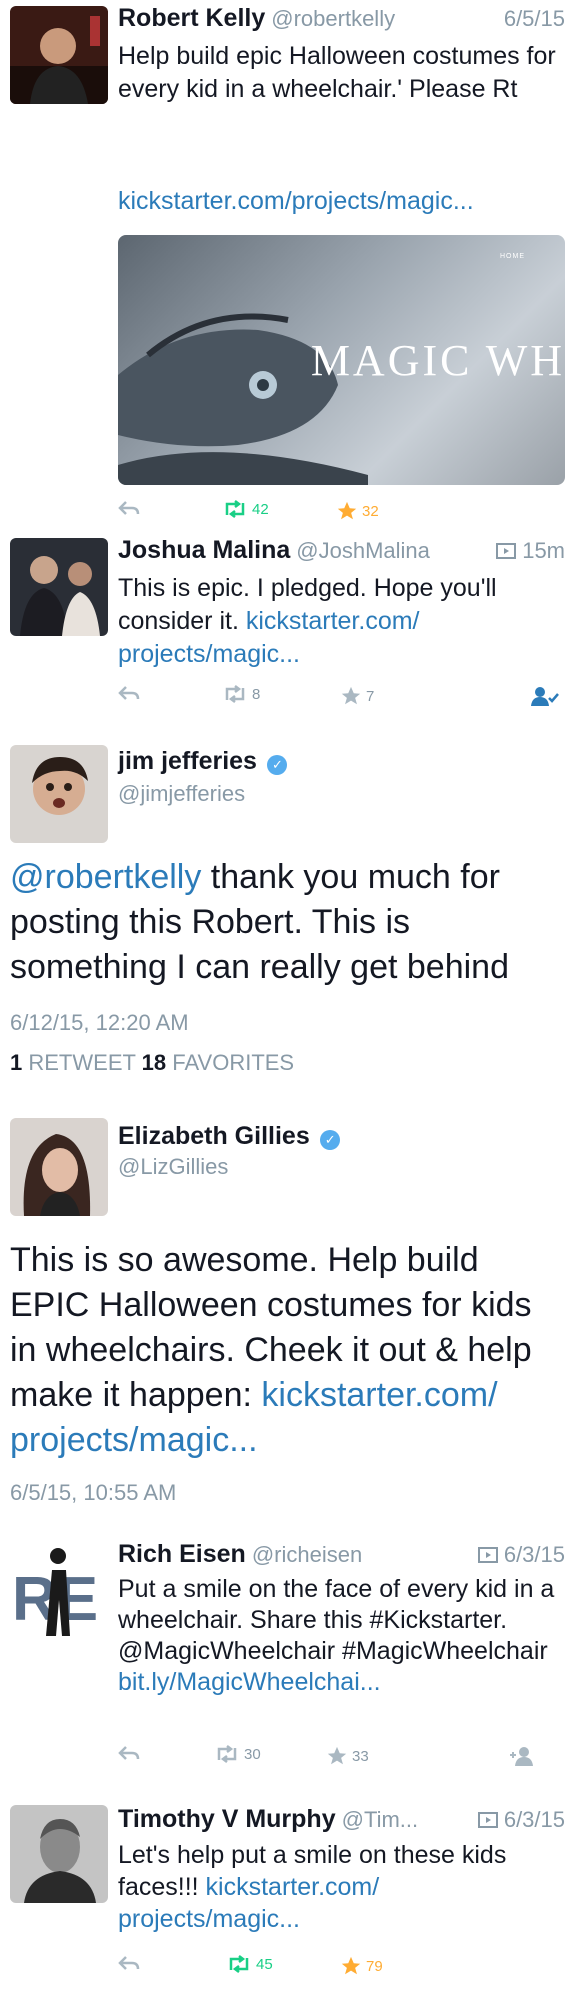 Image resolution: width=575 pixels, height=1992 pixels. Describe the element at coordinates (237, 1754) in the screenshot. I see `retweet-button: 30` at that location.